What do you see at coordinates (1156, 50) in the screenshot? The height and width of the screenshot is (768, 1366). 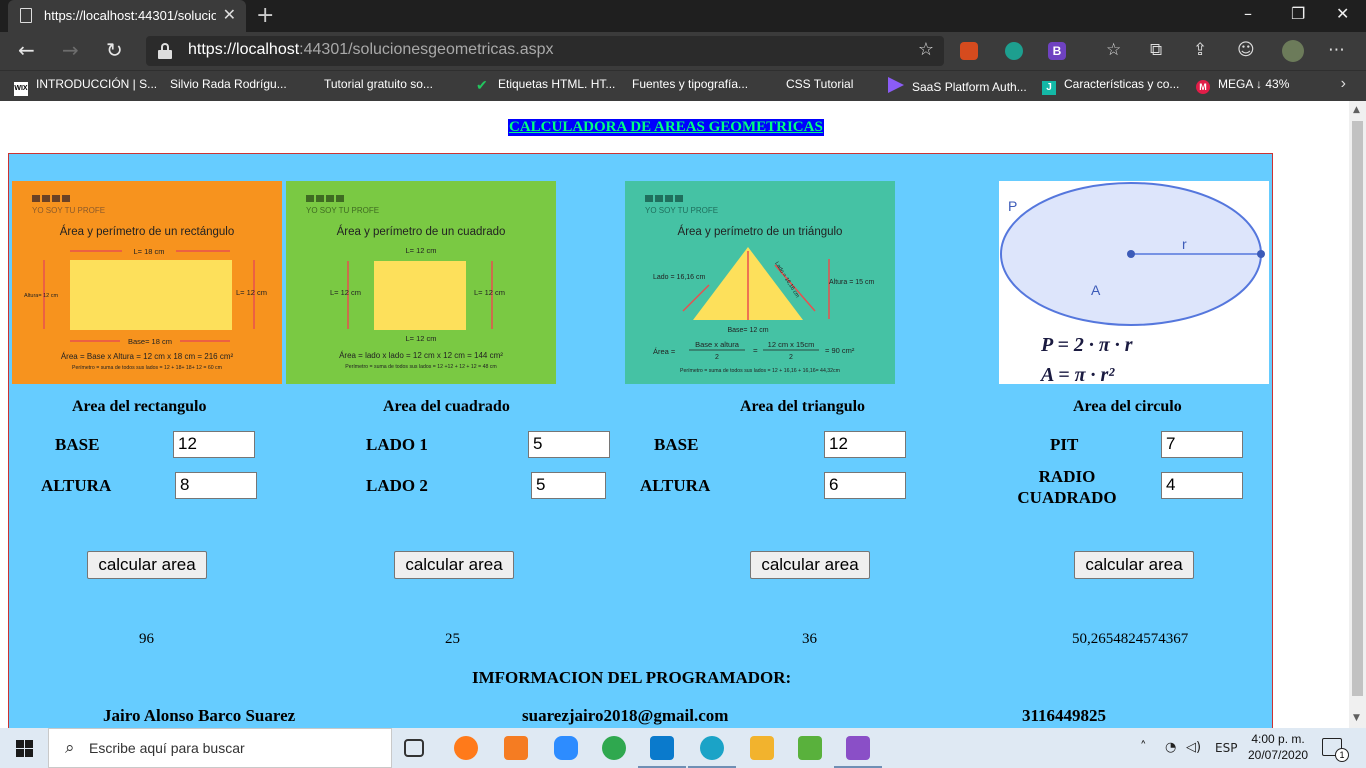 I see `collections-icon: ⧉` at bounding box center [1156, 50].